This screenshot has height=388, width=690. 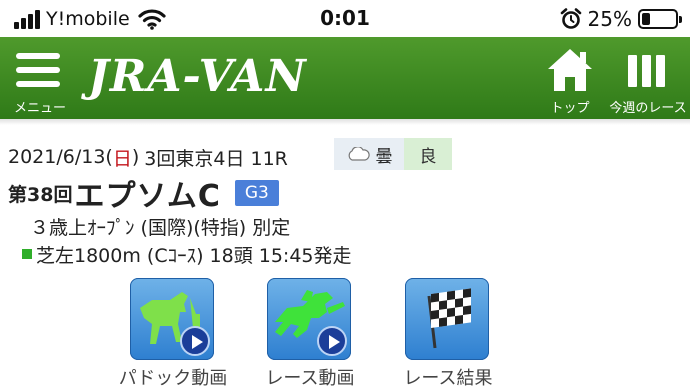 What do you see at coordinates (646, 71) in the screenshot?
I see `columns-icon` at bounding box center [646, 71].